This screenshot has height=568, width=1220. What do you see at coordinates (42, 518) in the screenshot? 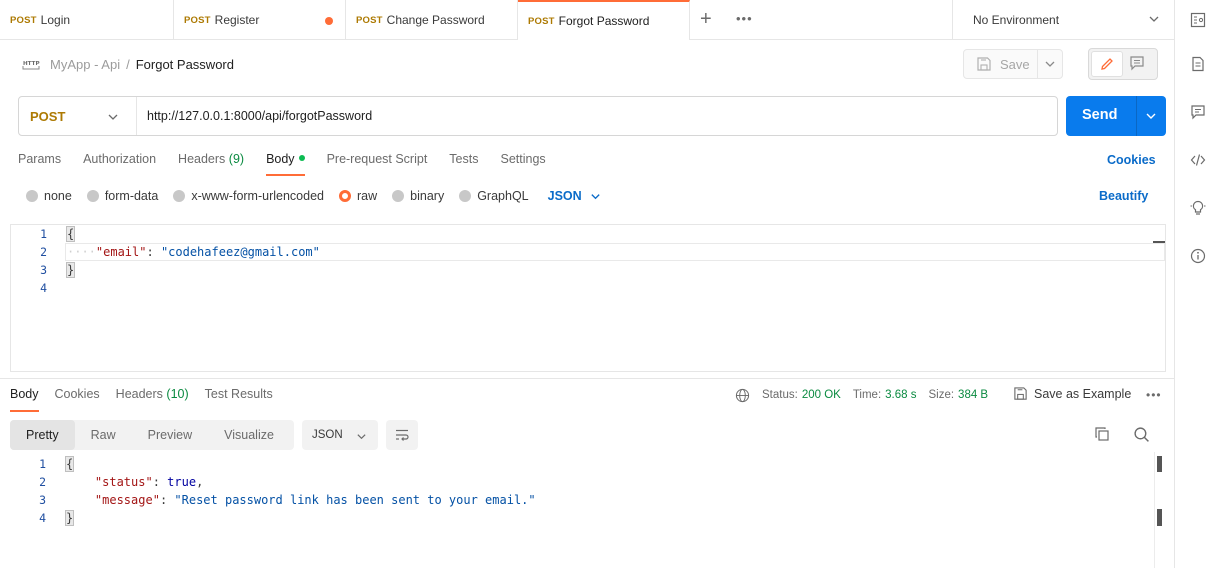
I see `line-number: 4` at bounding box center [42, 518].